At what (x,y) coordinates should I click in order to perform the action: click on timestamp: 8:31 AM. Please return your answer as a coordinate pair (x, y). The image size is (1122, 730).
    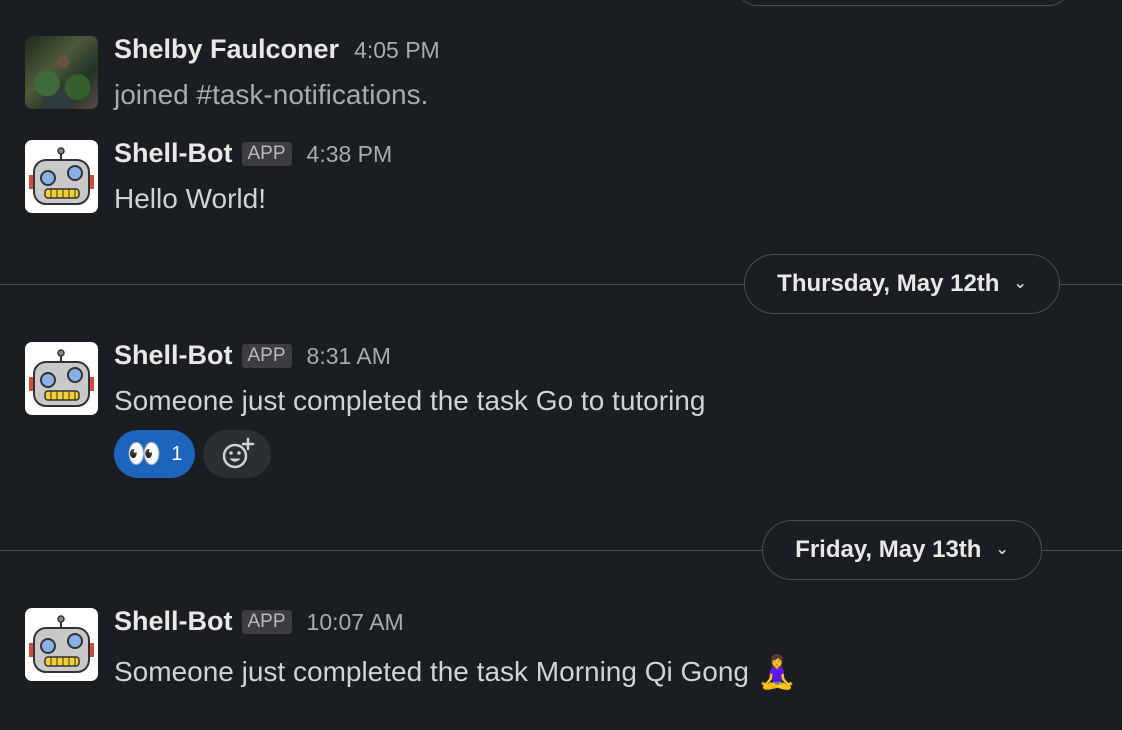
    Looking at the image, I should click on (349, 356).